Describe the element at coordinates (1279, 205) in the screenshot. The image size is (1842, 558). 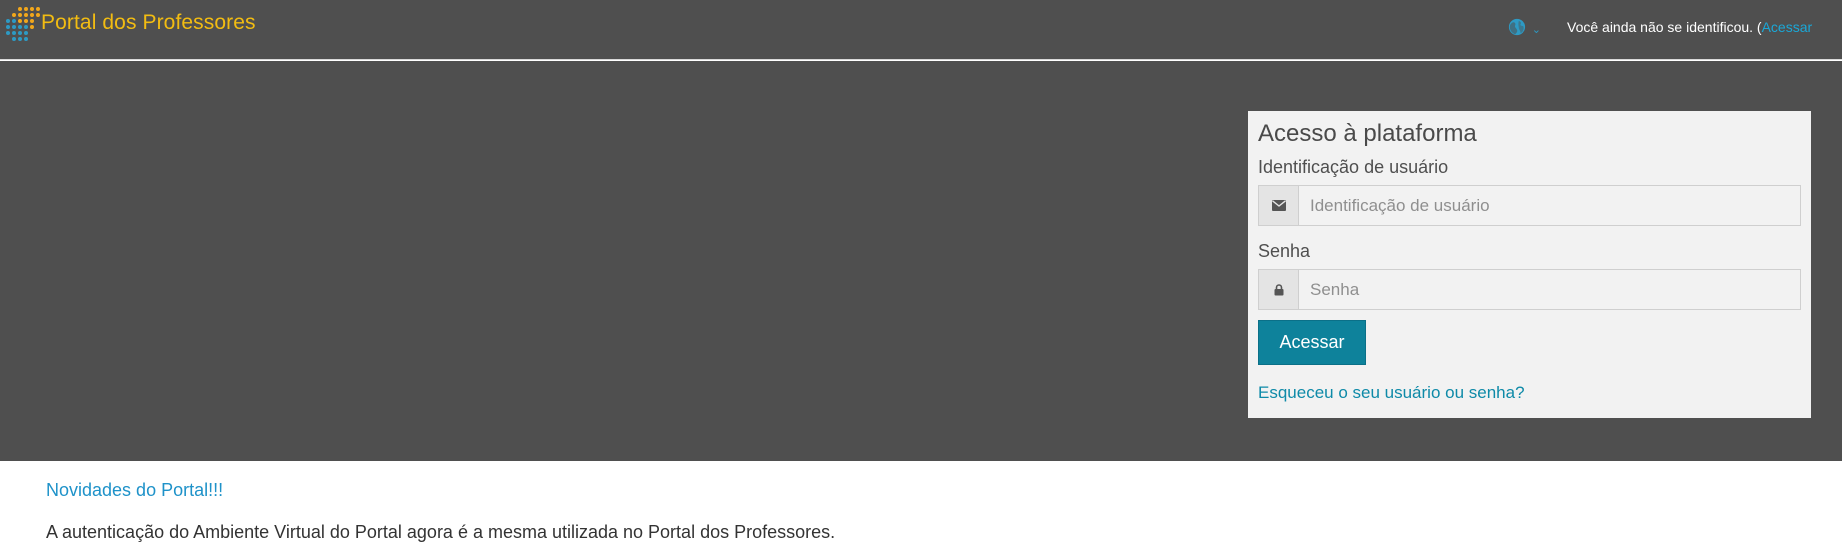
I see `envelope-icon` at that location.